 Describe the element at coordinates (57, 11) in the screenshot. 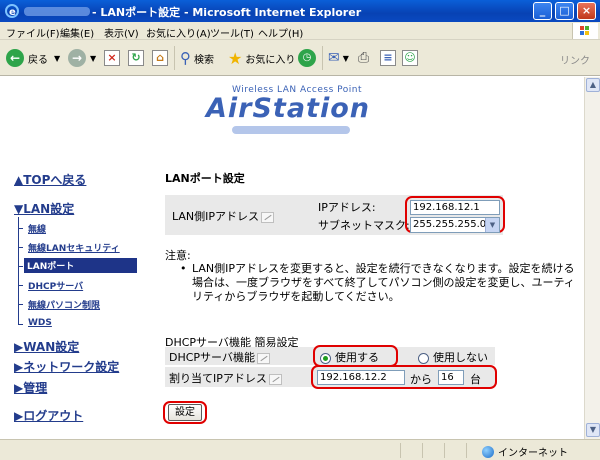

I see `title-blur` at that location.